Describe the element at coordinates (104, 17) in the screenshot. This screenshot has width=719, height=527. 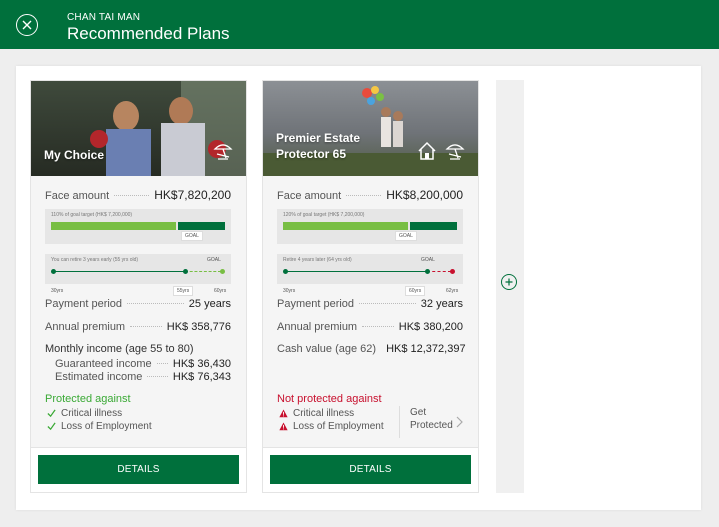
I see `customer-name: CHAN TAI MAN` at that location.